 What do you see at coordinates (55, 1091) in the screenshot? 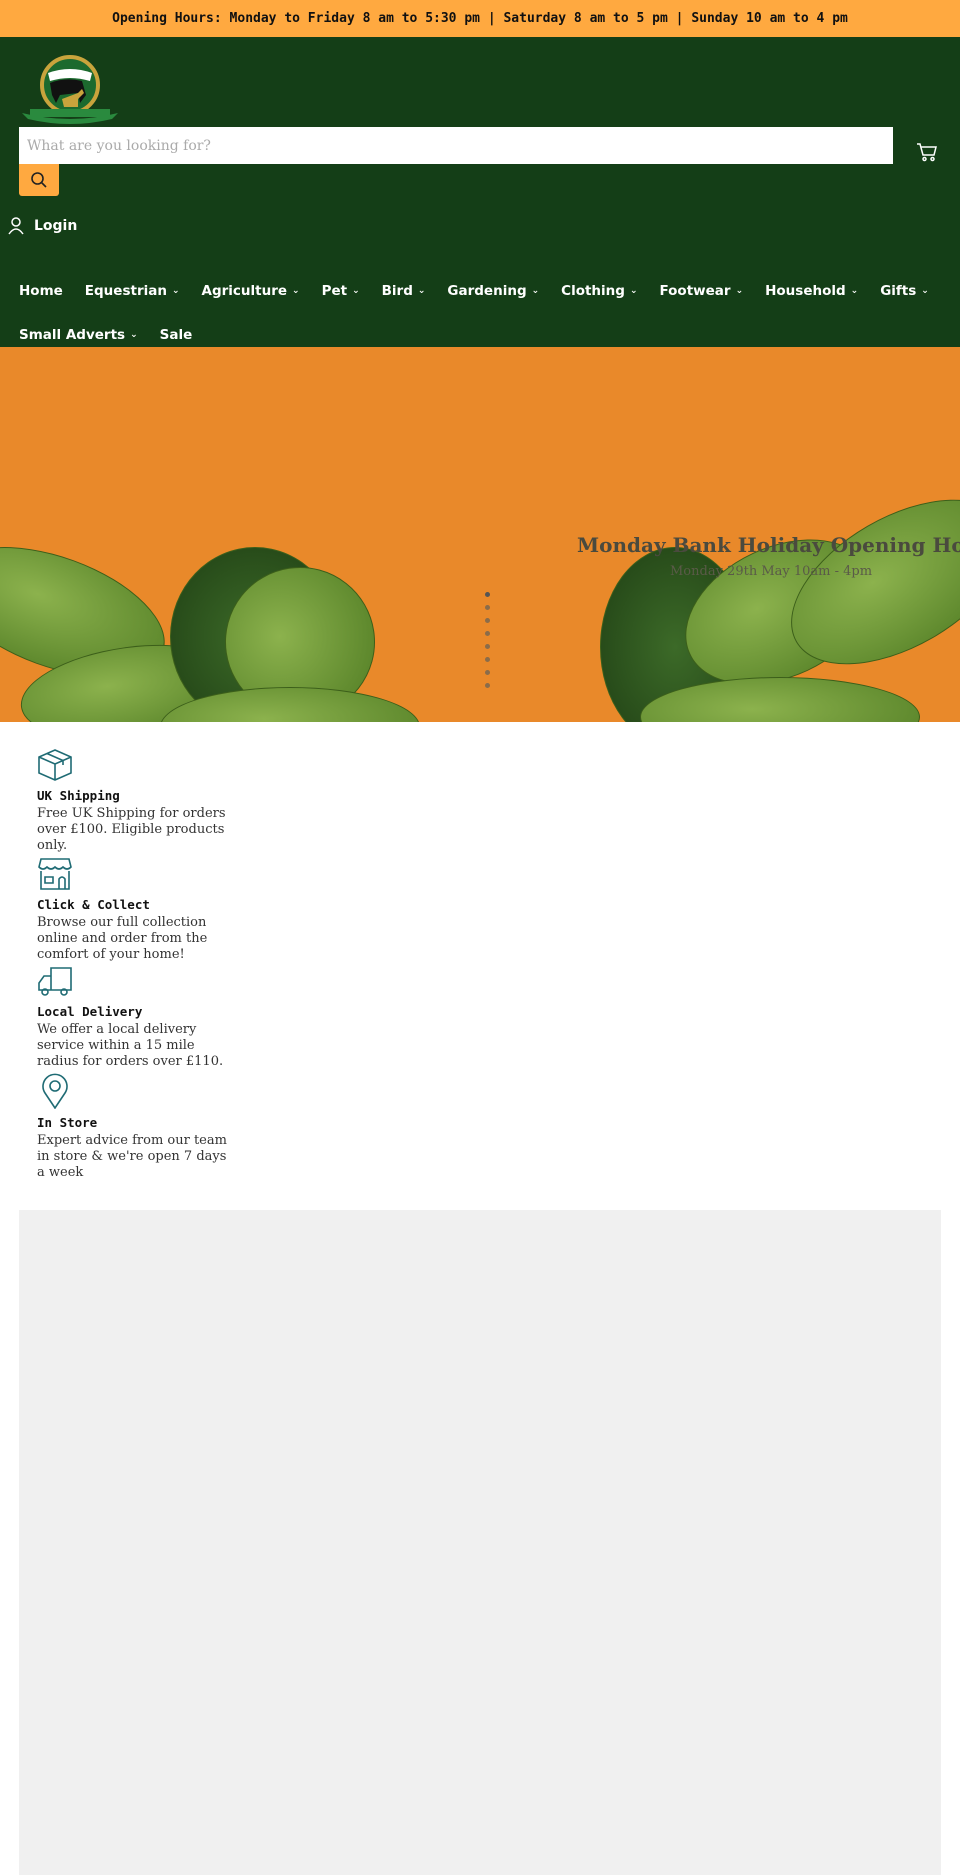
I see `map-pin-icon` at bounding box center [55, 1091].